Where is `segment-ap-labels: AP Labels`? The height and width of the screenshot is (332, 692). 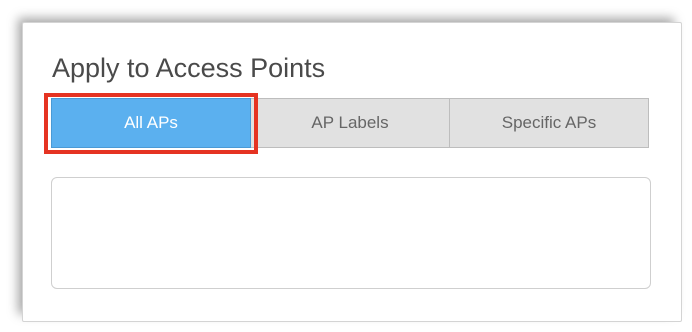
segment-ap-labels: AP Labels is located at coordinates (350, 123).